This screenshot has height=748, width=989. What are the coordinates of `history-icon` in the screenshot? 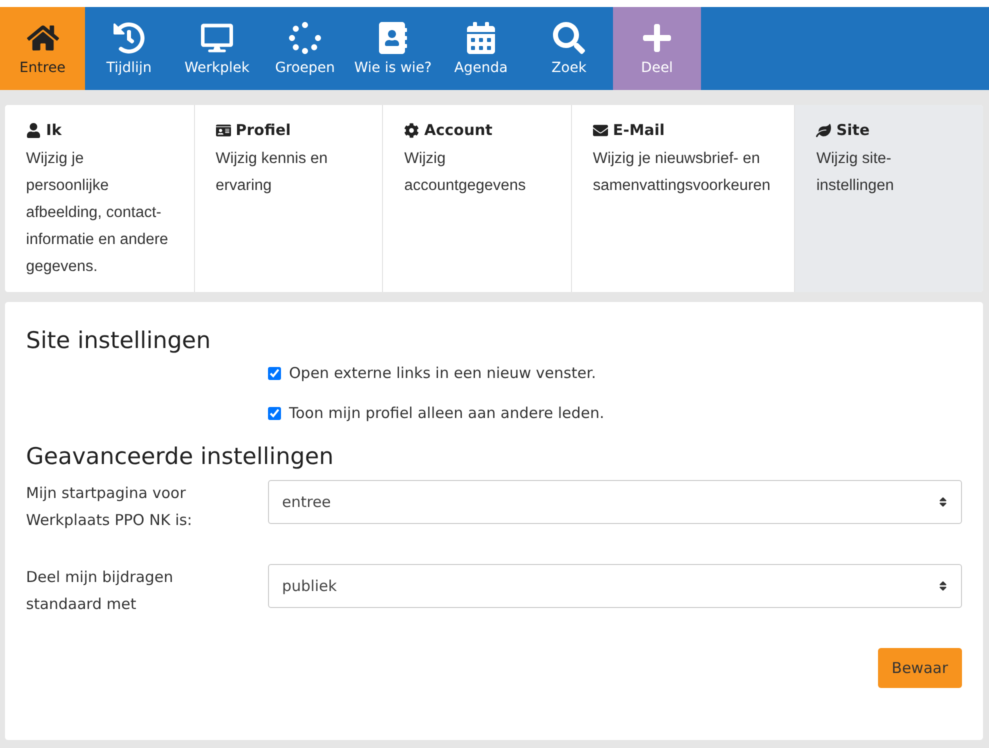 It's located at (129, 38).